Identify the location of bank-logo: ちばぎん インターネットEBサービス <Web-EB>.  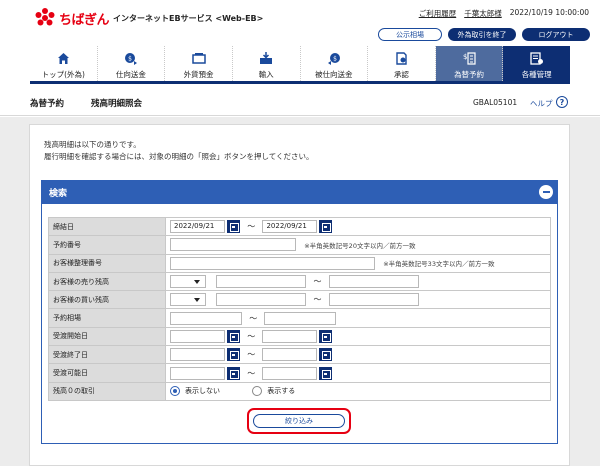
(148, 18).